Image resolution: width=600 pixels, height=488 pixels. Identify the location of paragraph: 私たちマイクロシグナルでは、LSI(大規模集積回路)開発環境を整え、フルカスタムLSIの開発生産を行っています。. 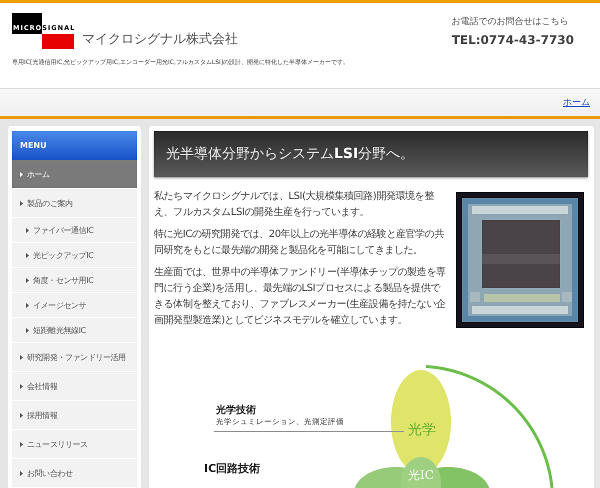
(294, 205).